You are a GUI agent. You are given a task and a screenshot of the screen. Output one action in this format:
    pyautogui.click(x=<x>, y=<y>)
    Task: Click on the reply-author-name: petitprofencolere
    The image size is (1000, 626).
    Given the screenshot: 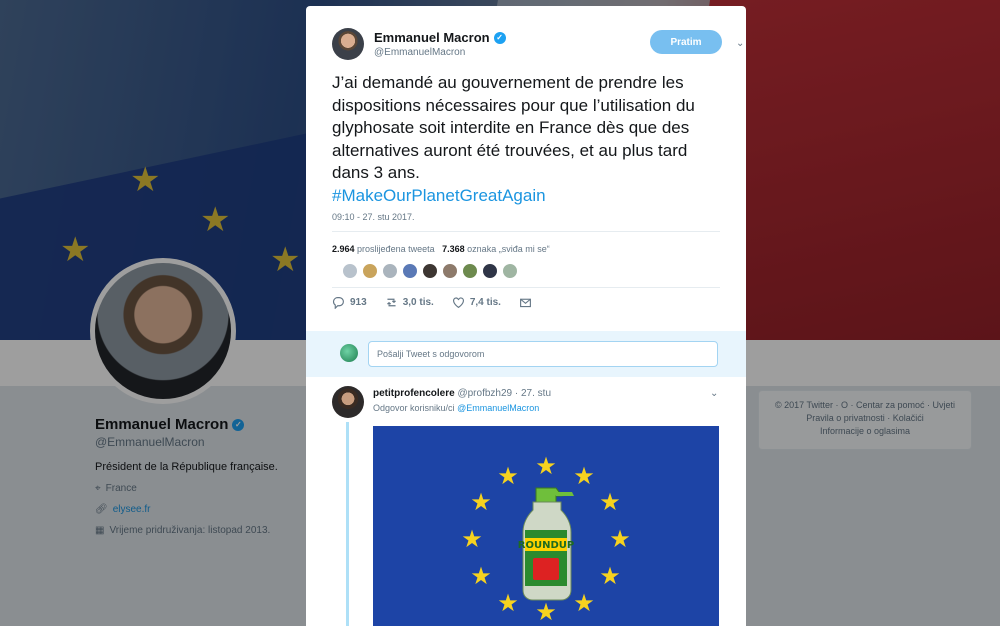 What is the action you would take?
    pyautogui.click(x=414, y=393)
    